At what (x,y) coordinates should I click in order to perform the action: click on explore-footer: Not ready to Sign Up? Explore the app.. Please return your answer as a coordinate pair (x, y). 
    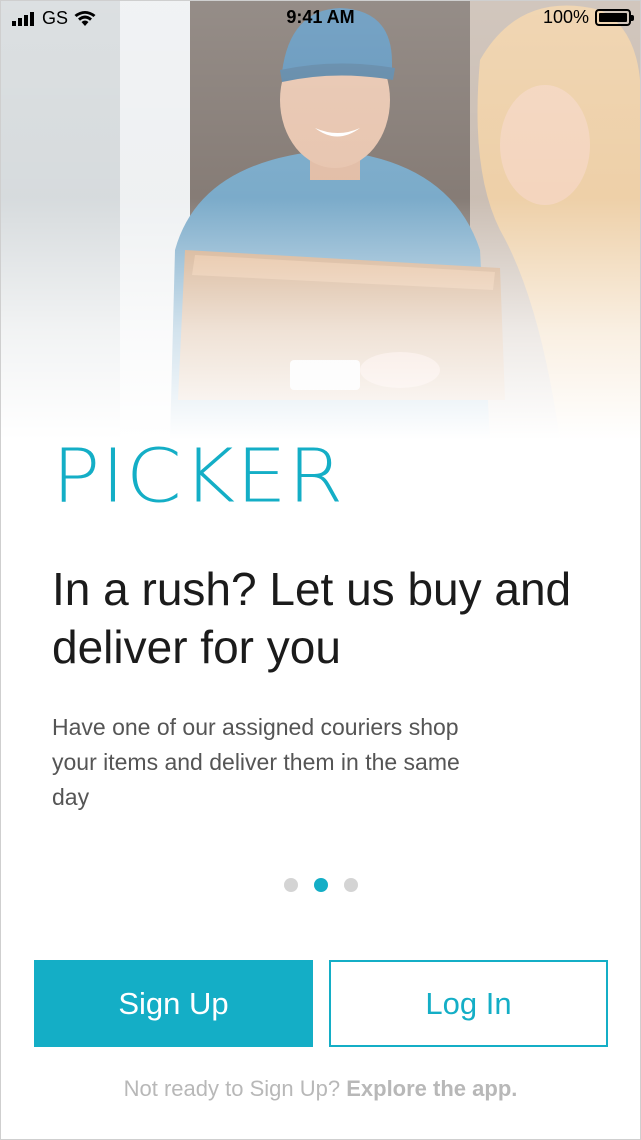
    Looking at the image, I should click on (320, 1089).